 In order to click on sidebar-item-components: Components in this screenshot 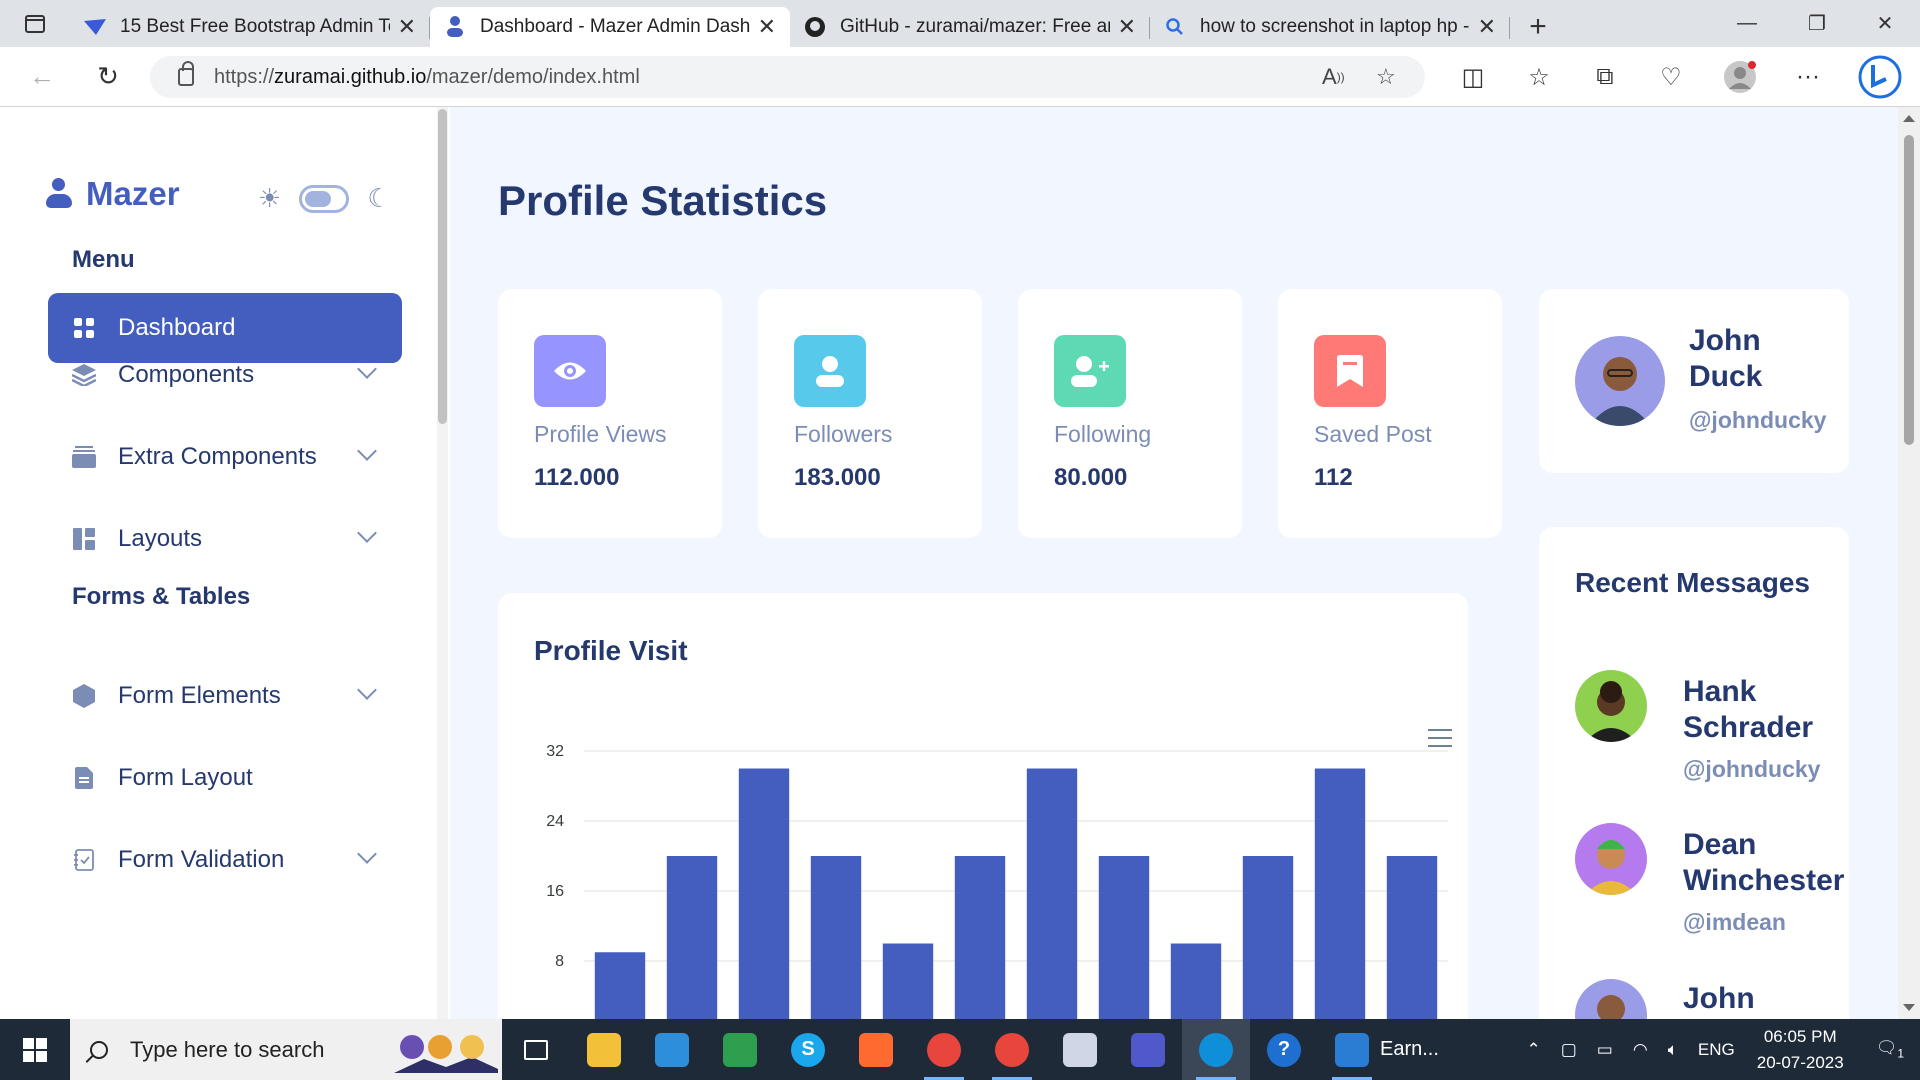, I will do `click(225, 375)`.